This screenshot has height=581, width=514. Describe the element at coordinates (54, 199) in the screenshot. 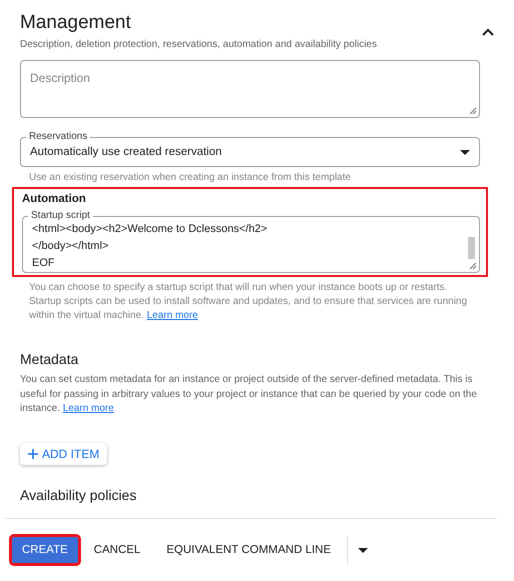

I see `automation-heading: Automation` at that location.